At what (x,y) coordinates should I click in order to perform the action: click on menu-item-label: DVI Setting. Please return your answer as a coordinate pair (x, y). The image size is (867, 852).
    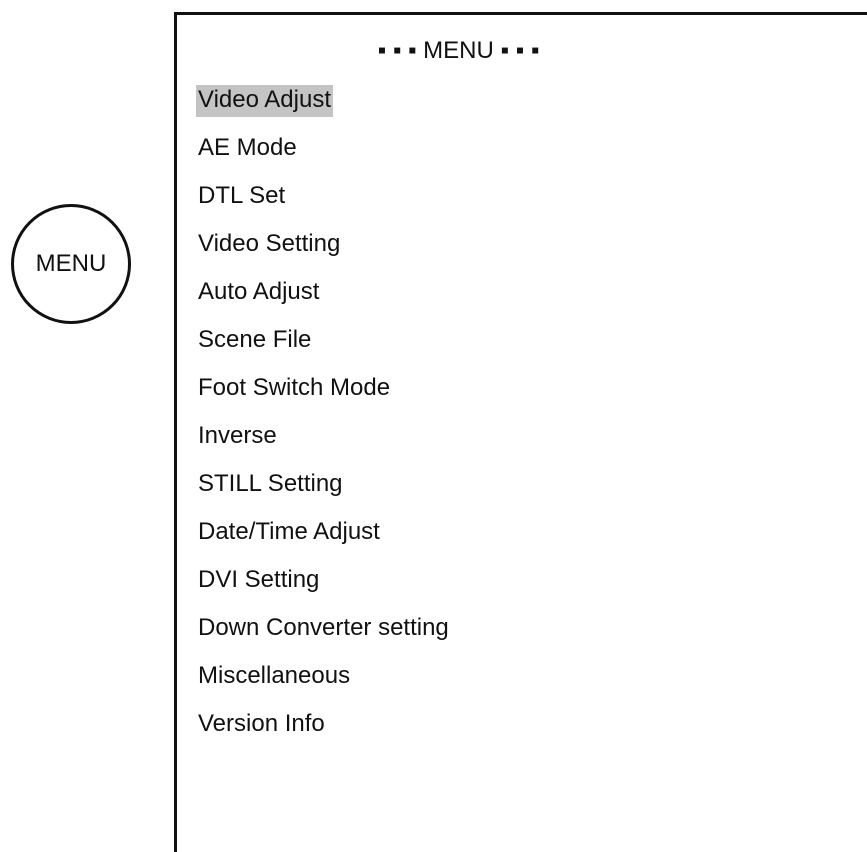
    Looking at the image, I should click on (259, 579).